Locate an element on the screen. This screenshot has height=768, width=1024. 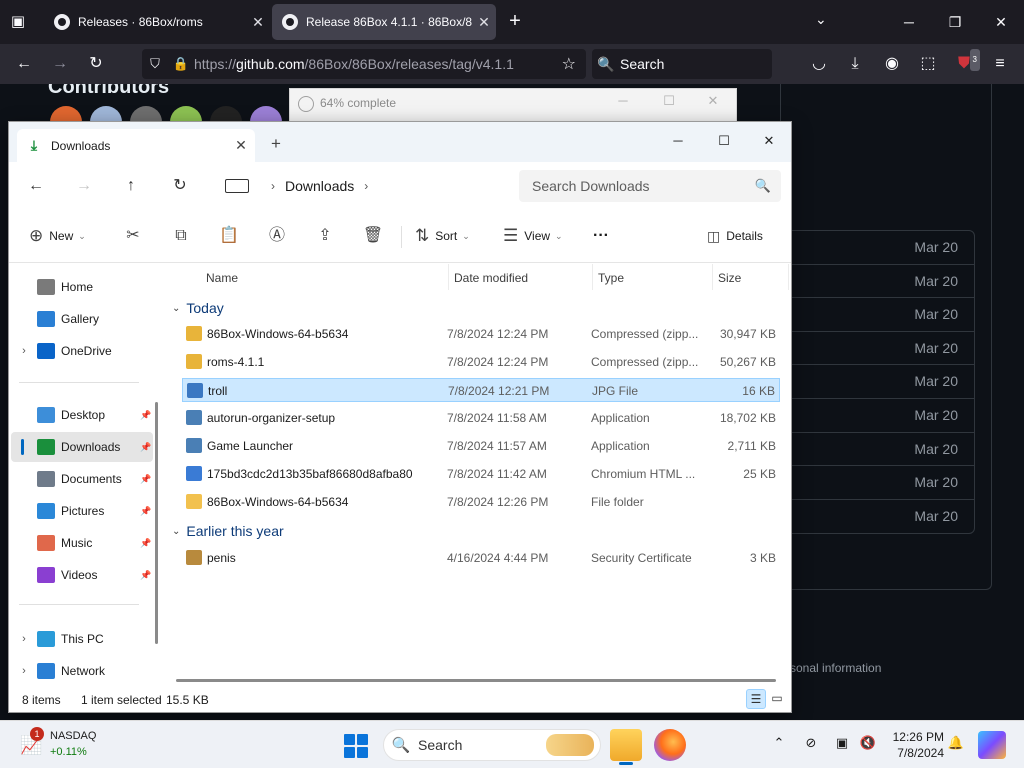
breadcrumb: › Downloads › is located at coordinates (367, 186).